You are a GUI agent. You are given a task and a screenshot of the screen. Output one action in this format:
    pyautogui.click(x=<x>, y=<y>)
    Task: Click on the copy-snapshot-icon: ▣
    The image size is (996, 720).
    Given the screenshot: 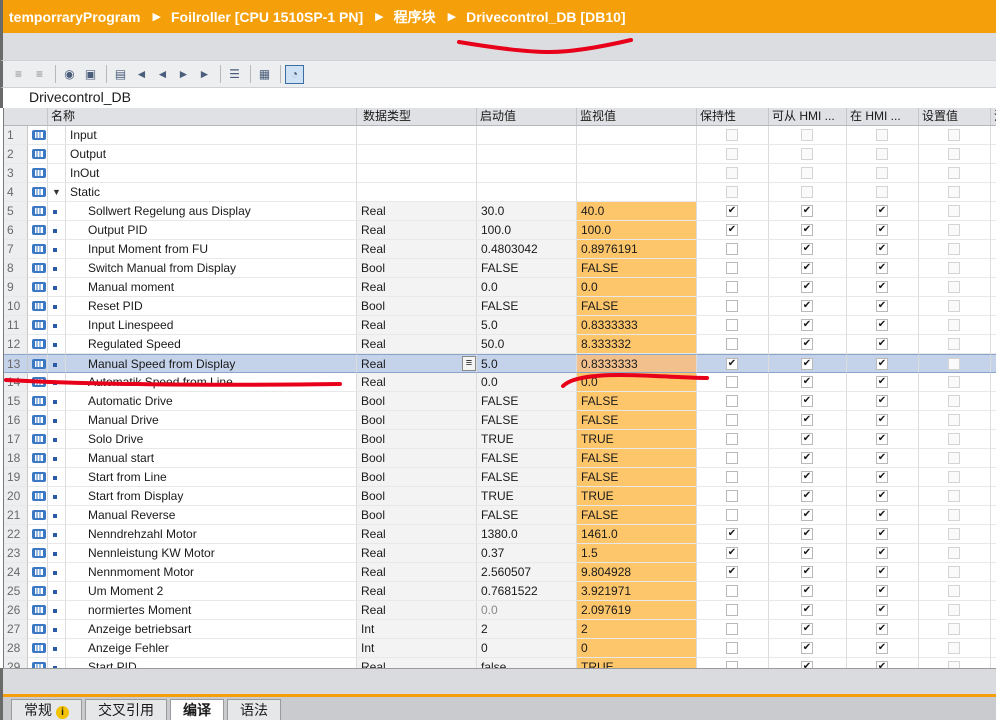 What is the action you would take?
    pyautogui.click(x=90, y=74)
    